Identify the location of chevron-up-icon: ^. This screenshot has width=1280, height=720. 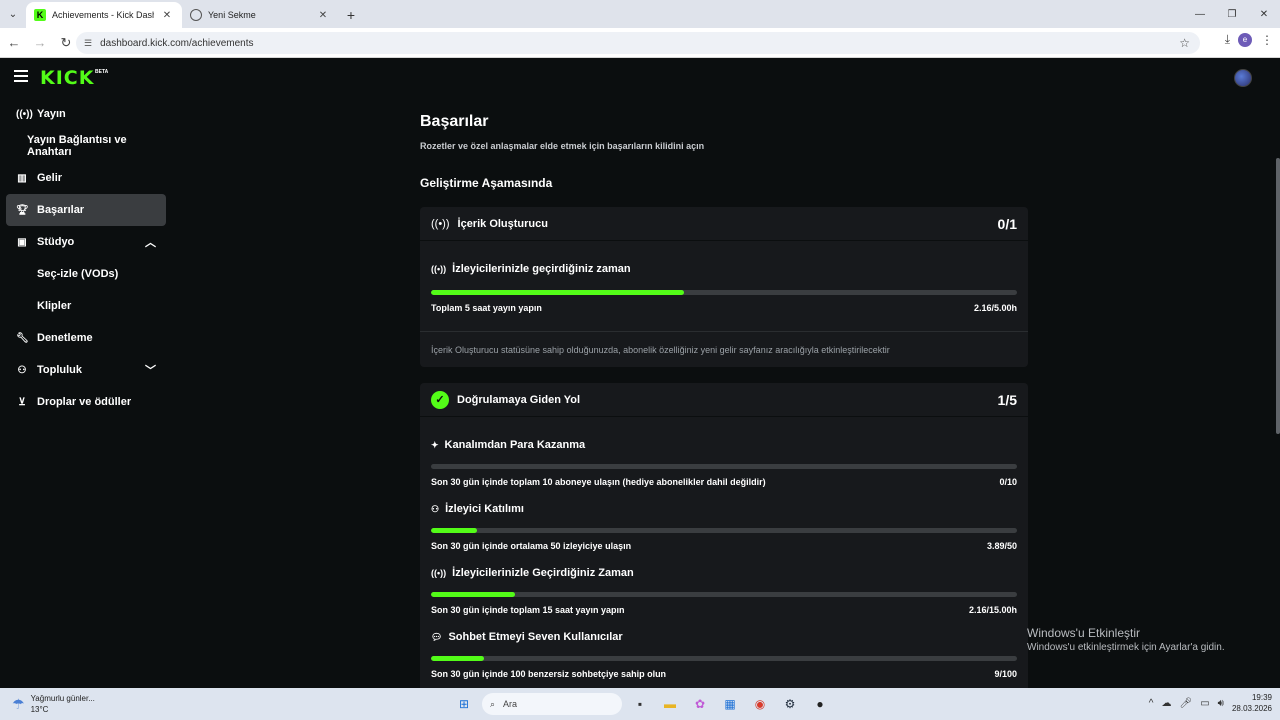
(1151, 703).